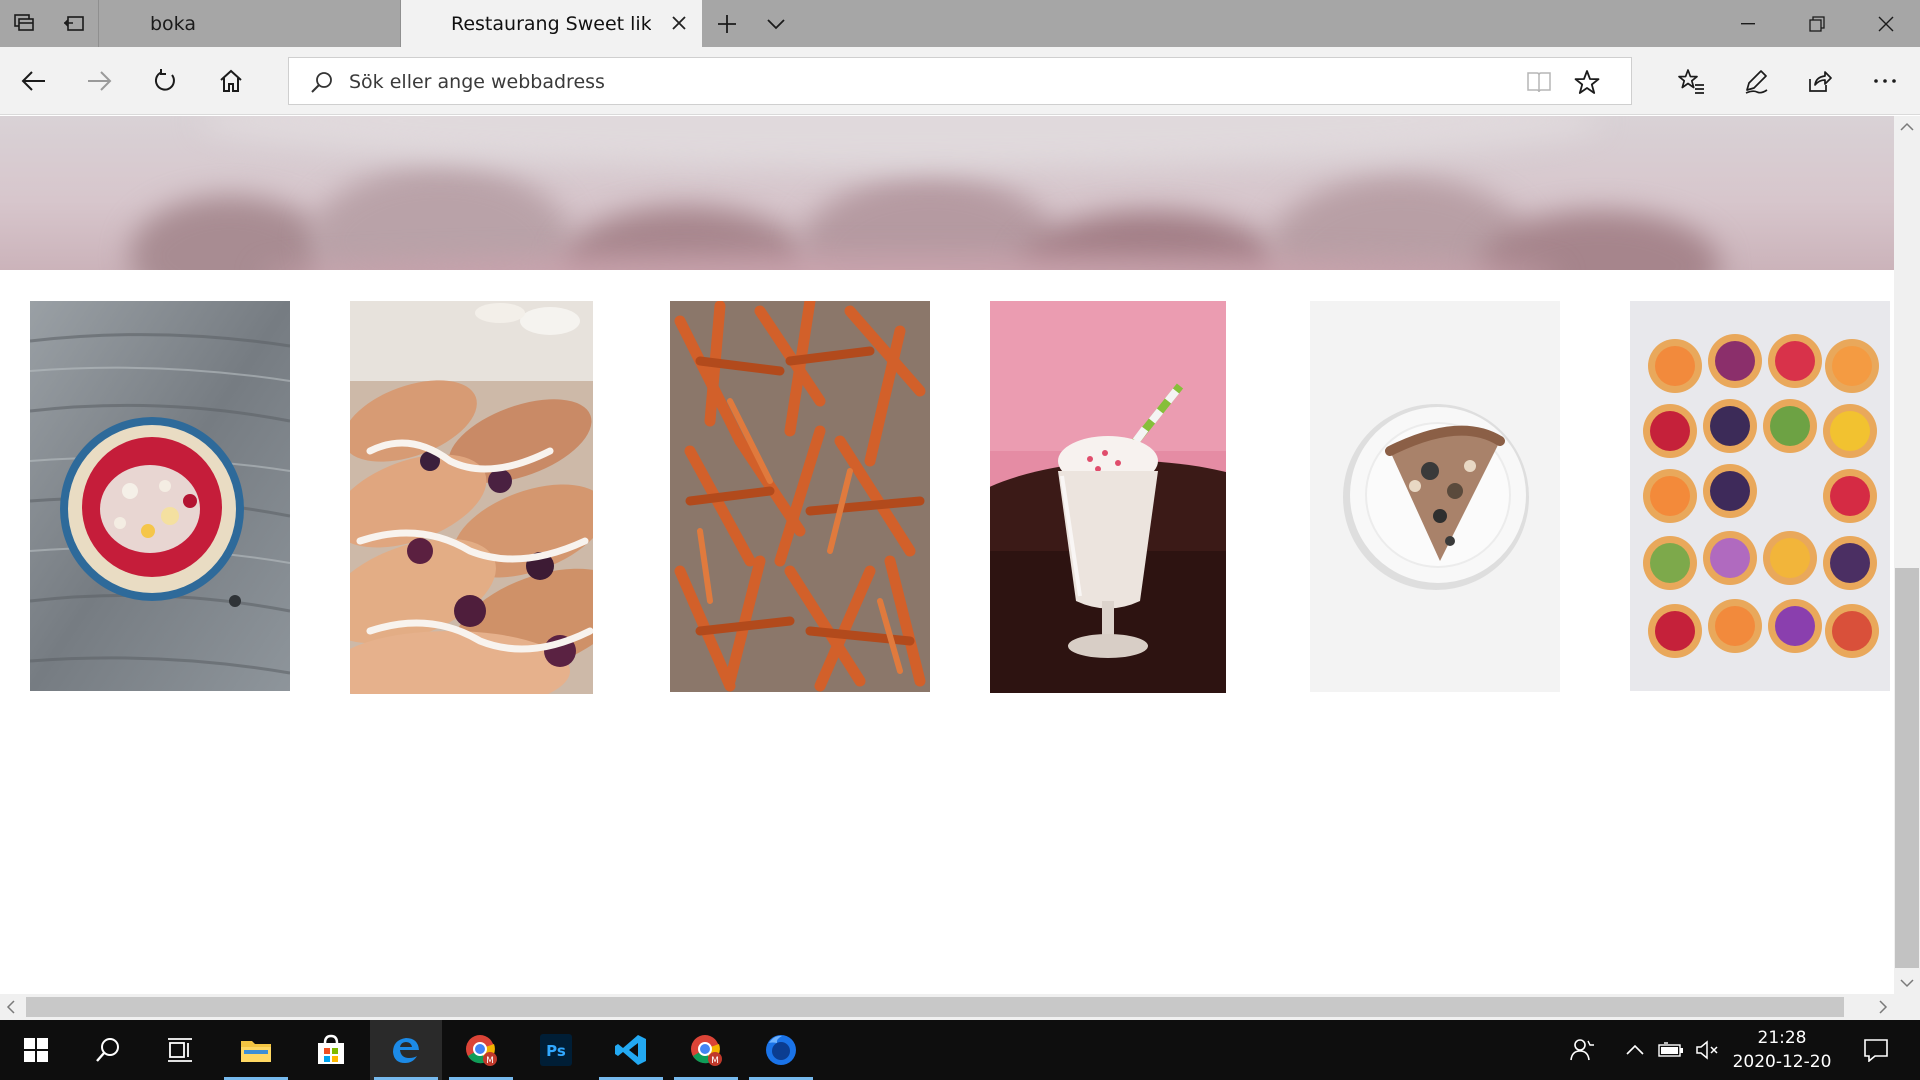 This screenshot has width=1920, height=1080. I want to click on reading-view-icon, so click(1539, 82).